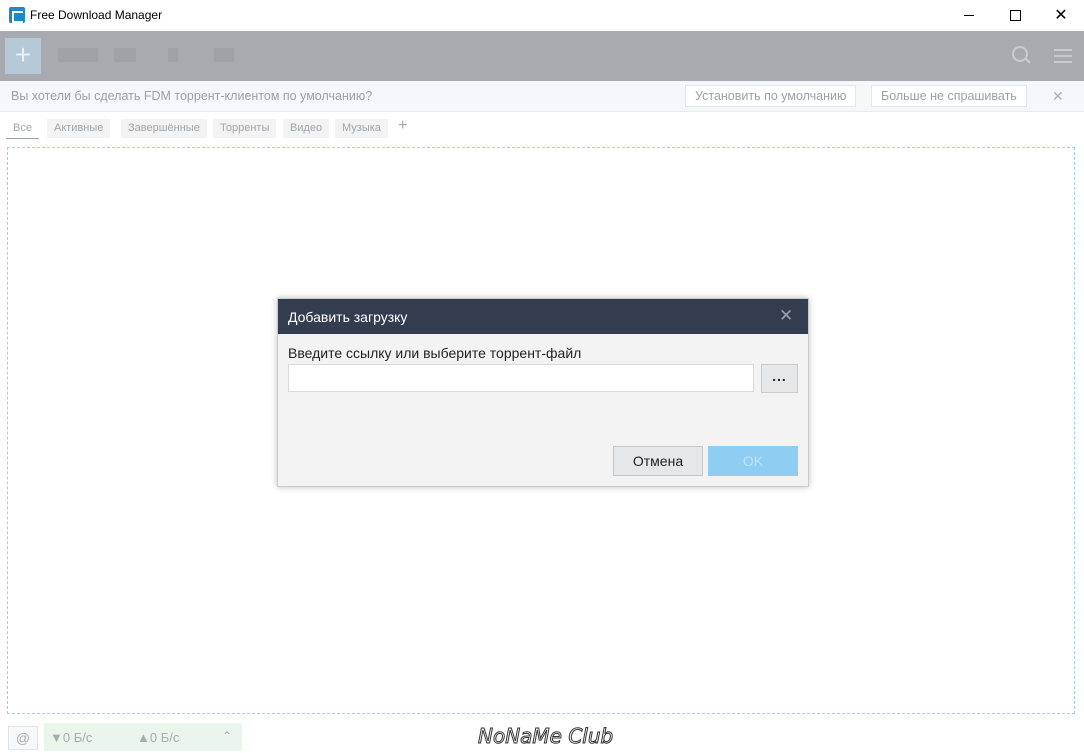 This screenshot has height=753, width=1084. Describe the element at coordinates (542, 15) in the screenshot. I see `title-bar: Free Download Manager ✕` at that location.